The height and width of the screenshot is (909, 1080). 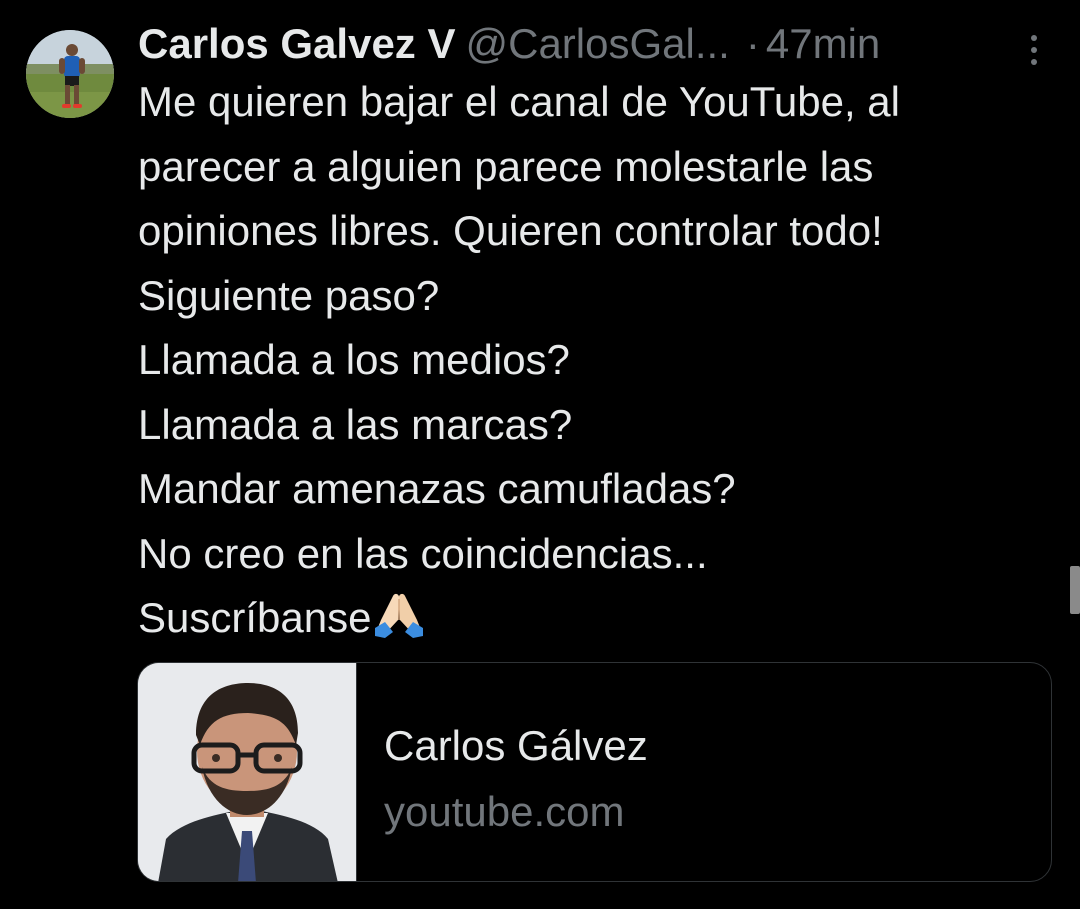 What do you see at coordinates (1034, 50) in the screenshot?
I see `vertical-ellipsis-icon` at bounding box center [1034, 50].